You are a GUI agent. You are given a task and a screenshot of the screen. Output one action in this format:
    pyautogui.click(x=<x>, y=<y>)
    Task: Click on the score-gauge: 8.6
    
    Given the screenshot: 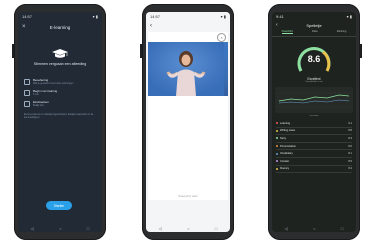 What is the action you would take?
    pyautogui.click(x=314, y=60)
    